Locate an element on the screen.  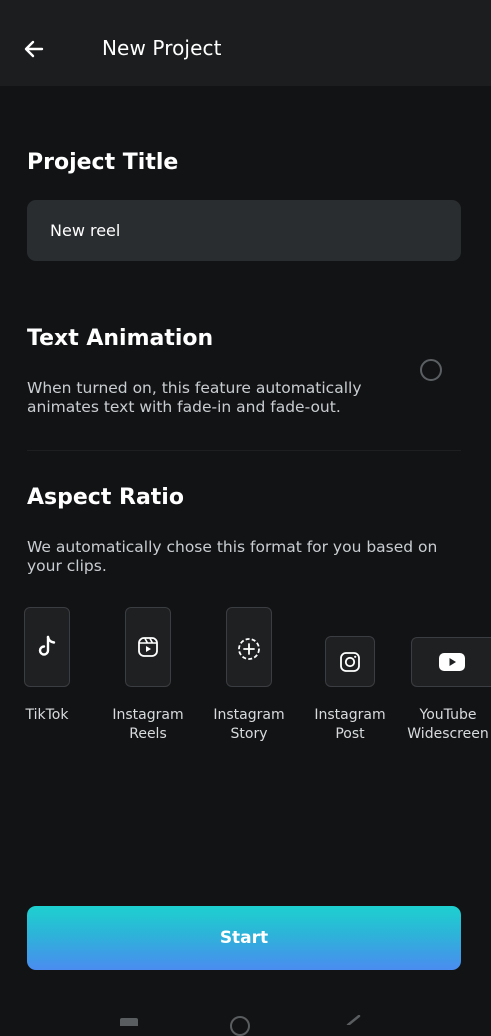
ratio-label-instagram-reels: Instagram Reels is located at coordinates (148, 724).